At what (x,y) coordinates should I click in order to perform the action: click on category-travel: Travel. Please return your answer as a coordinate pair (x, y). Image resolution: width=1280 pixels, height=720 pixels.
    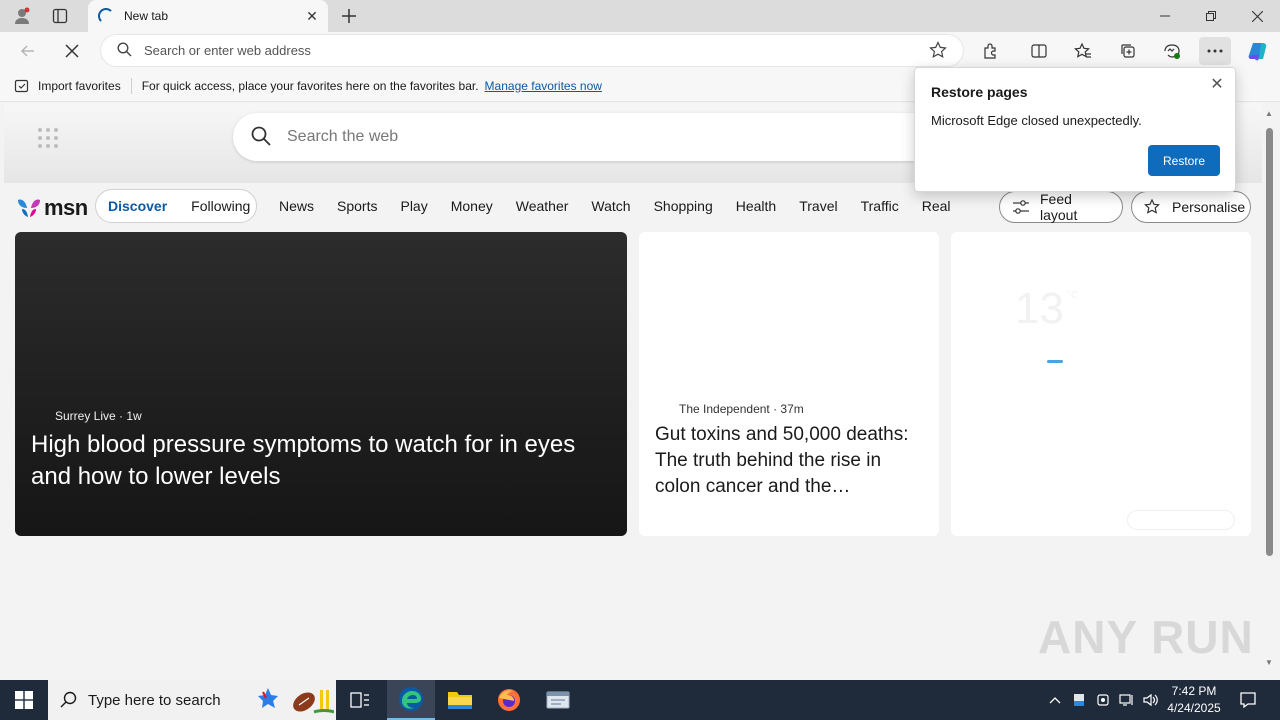
    Looking at the image, I should click on (818, 206).